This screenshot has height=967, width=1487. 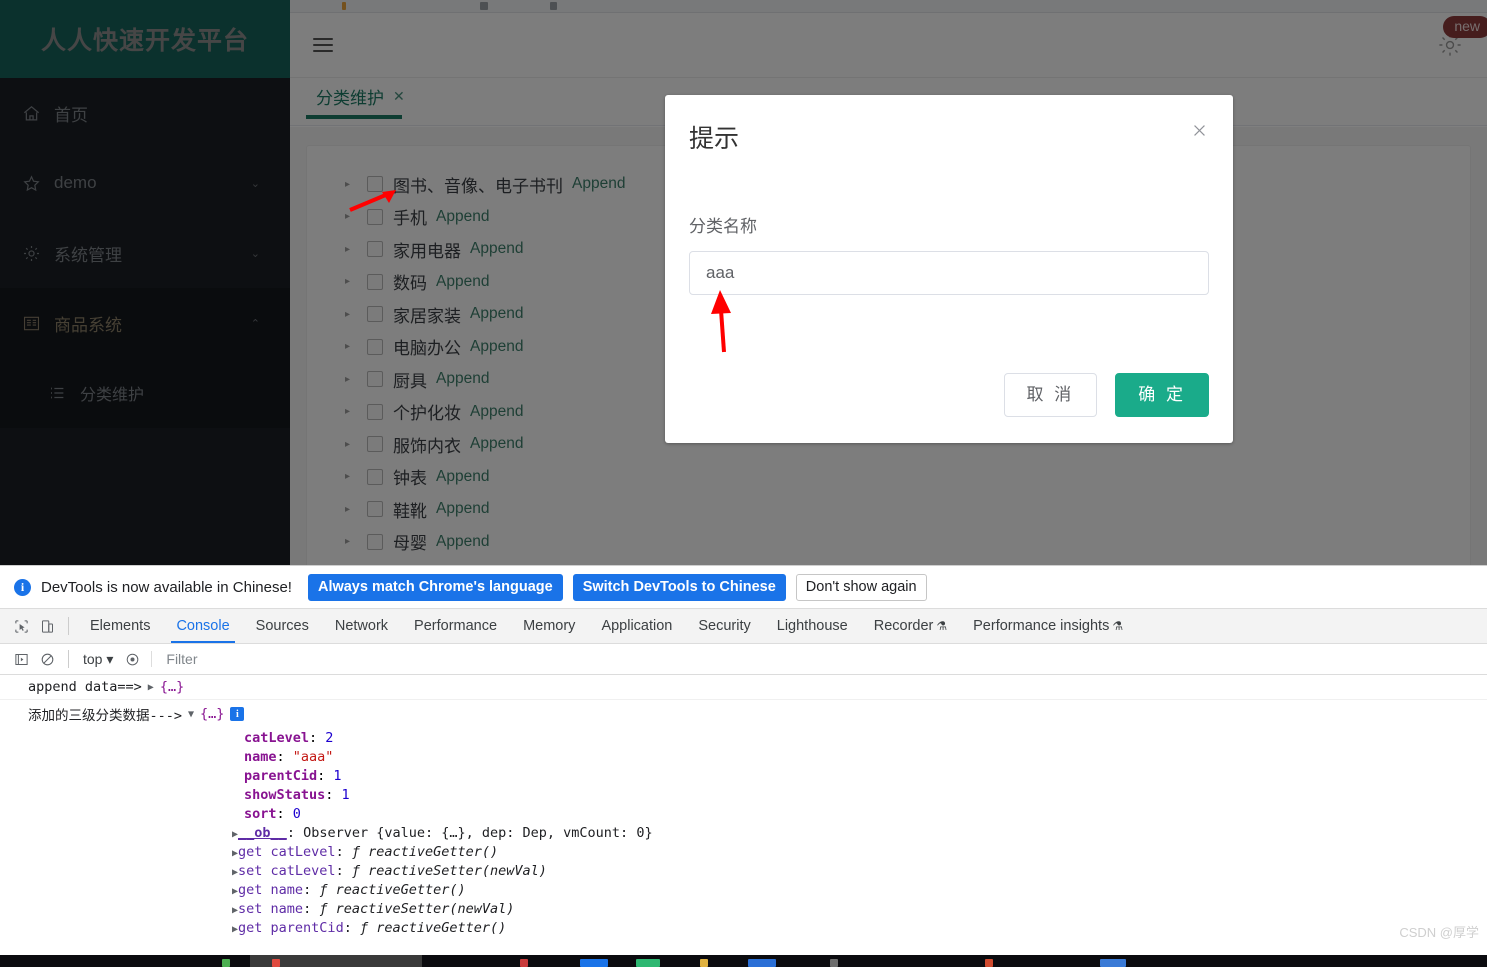 What do you see at coordinates (435, 587) in the screenshot?
I see `always-match-language-button: Always match Chrome's language` at bounding box center [435, 587].